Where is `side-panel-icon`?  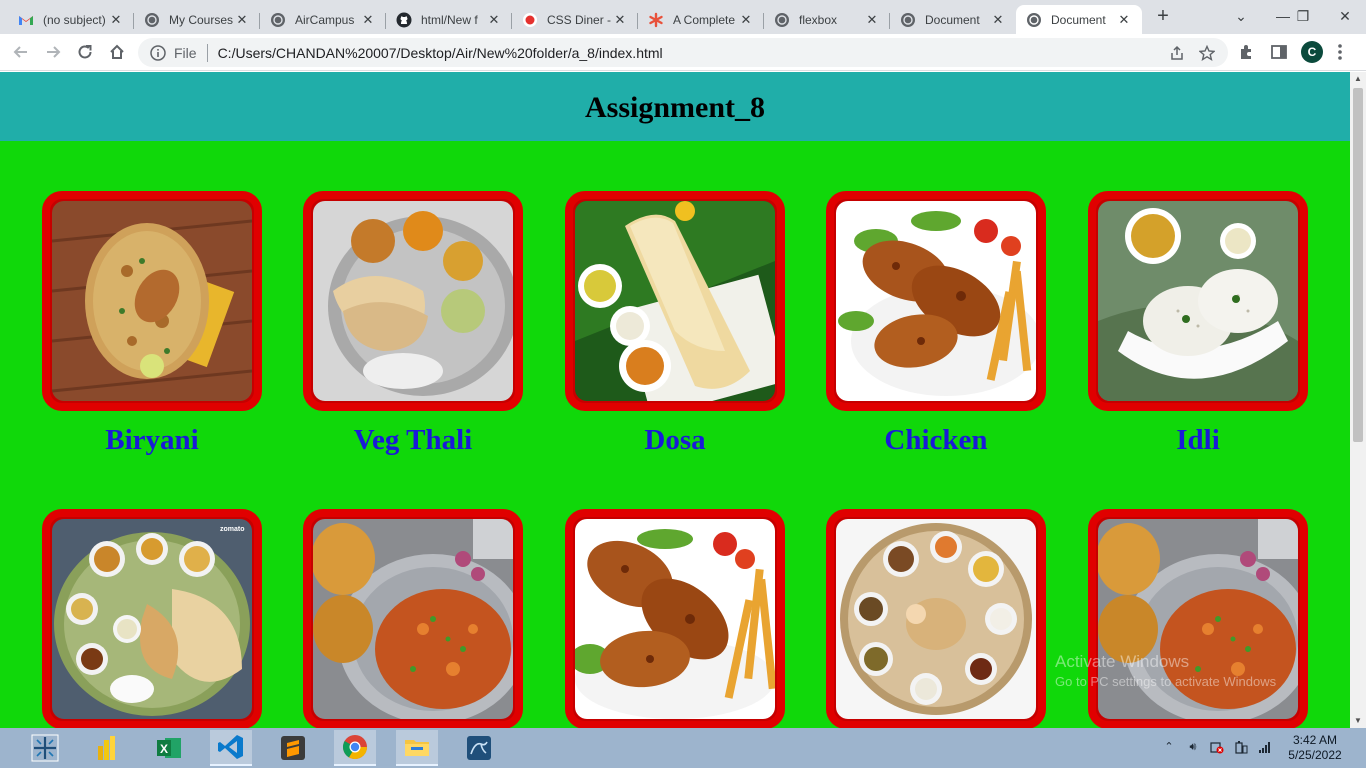
side-panel-icon is located at coordinates (1279, 52).